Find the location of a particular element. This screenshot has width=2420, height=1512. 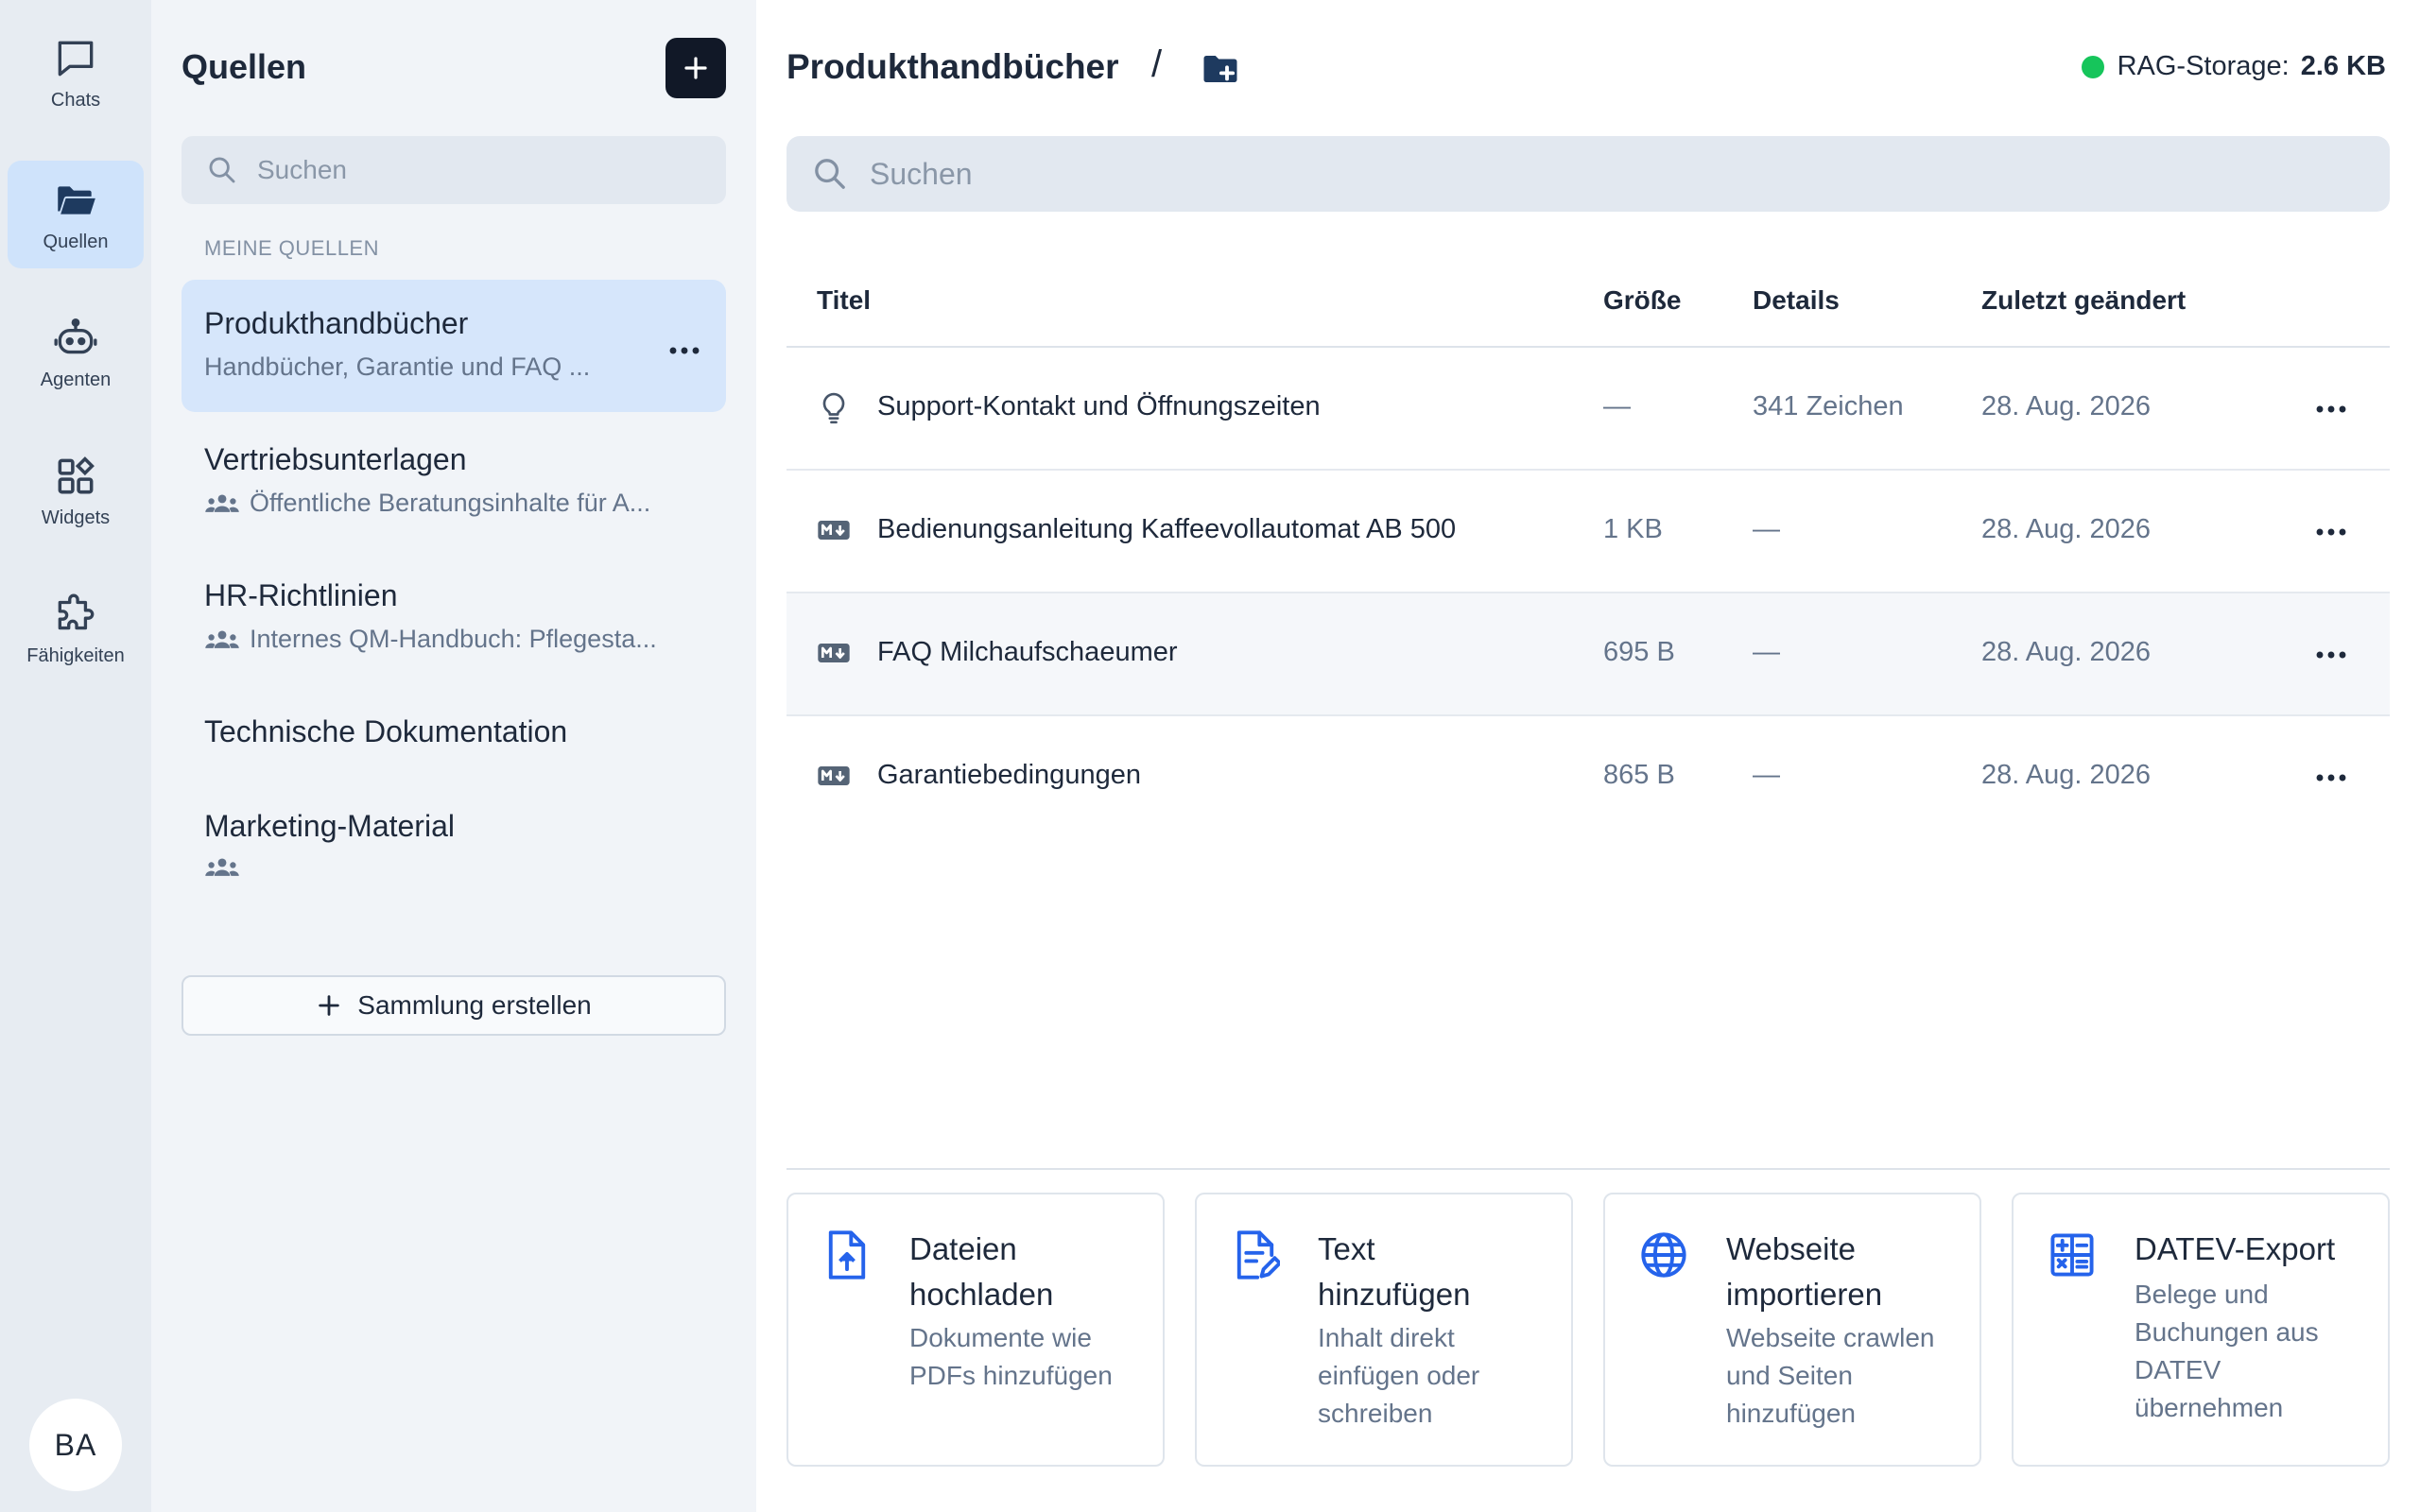

row-size: 1 KB is located at coordinates (1633, 529).